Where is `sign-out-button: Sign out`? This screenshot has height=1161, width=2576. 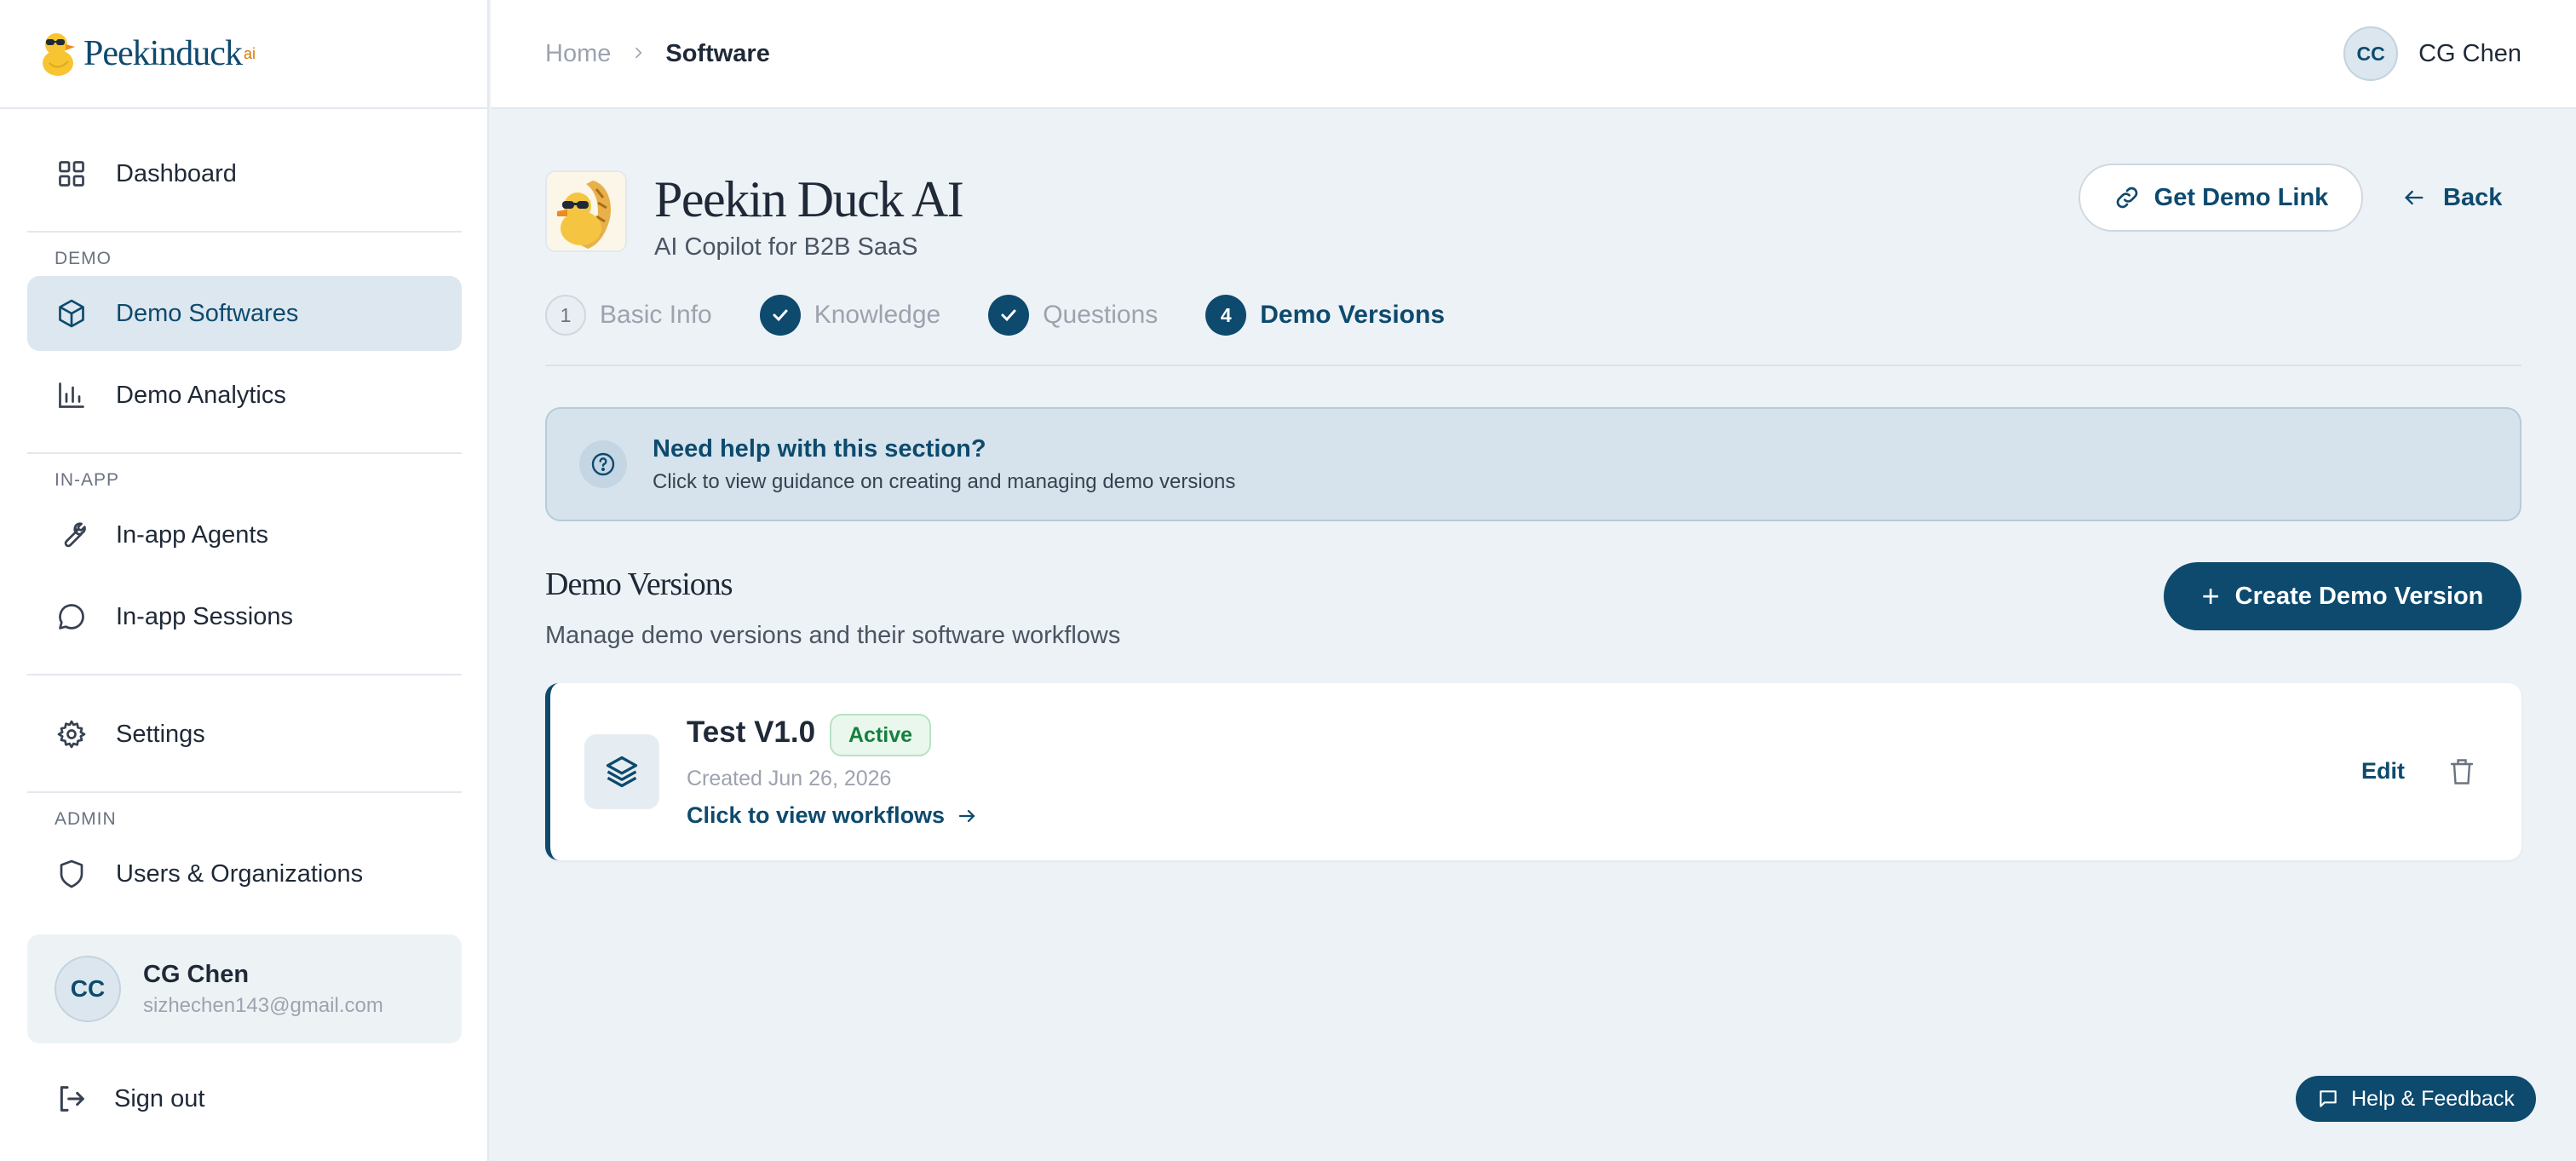 sign-out-button: Sign out is located at coordinates (130, 1099).